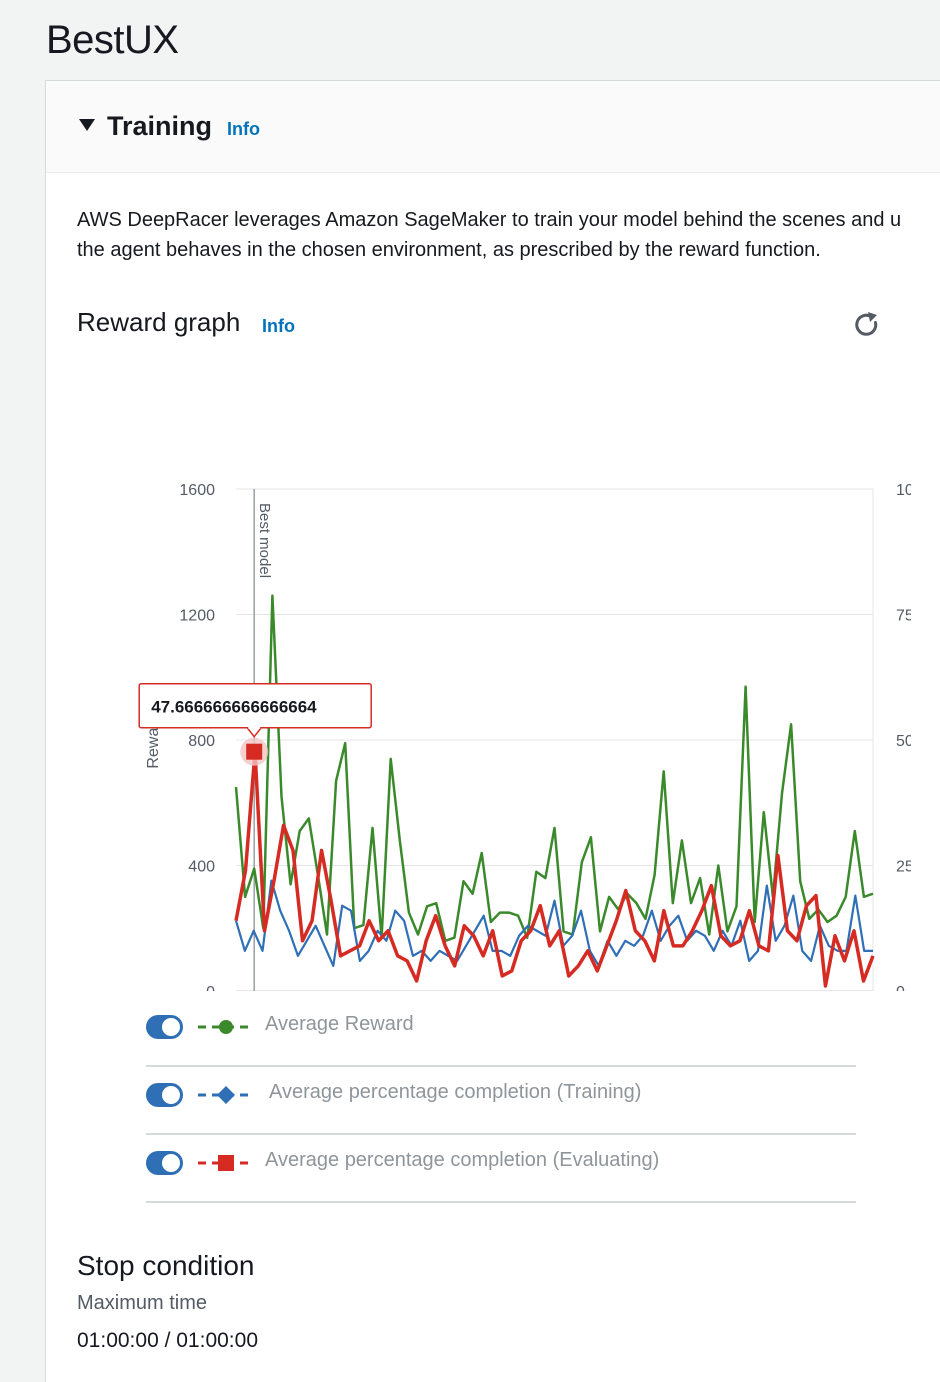  Describe the element at coordinates (903, 867) in the screenshot. I see `y-right-tick-label: 25` at that location.